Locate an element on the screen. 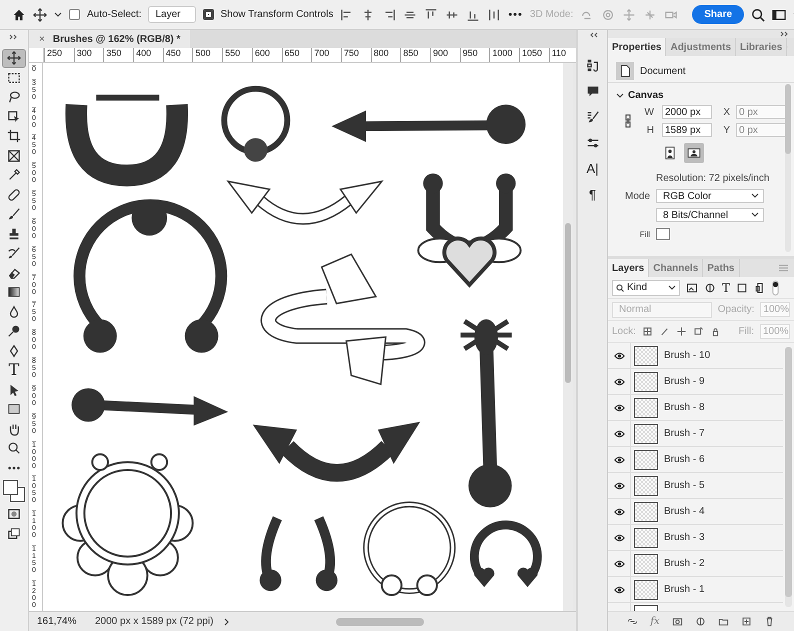  caret-icon is located at coordinates (58, 14).